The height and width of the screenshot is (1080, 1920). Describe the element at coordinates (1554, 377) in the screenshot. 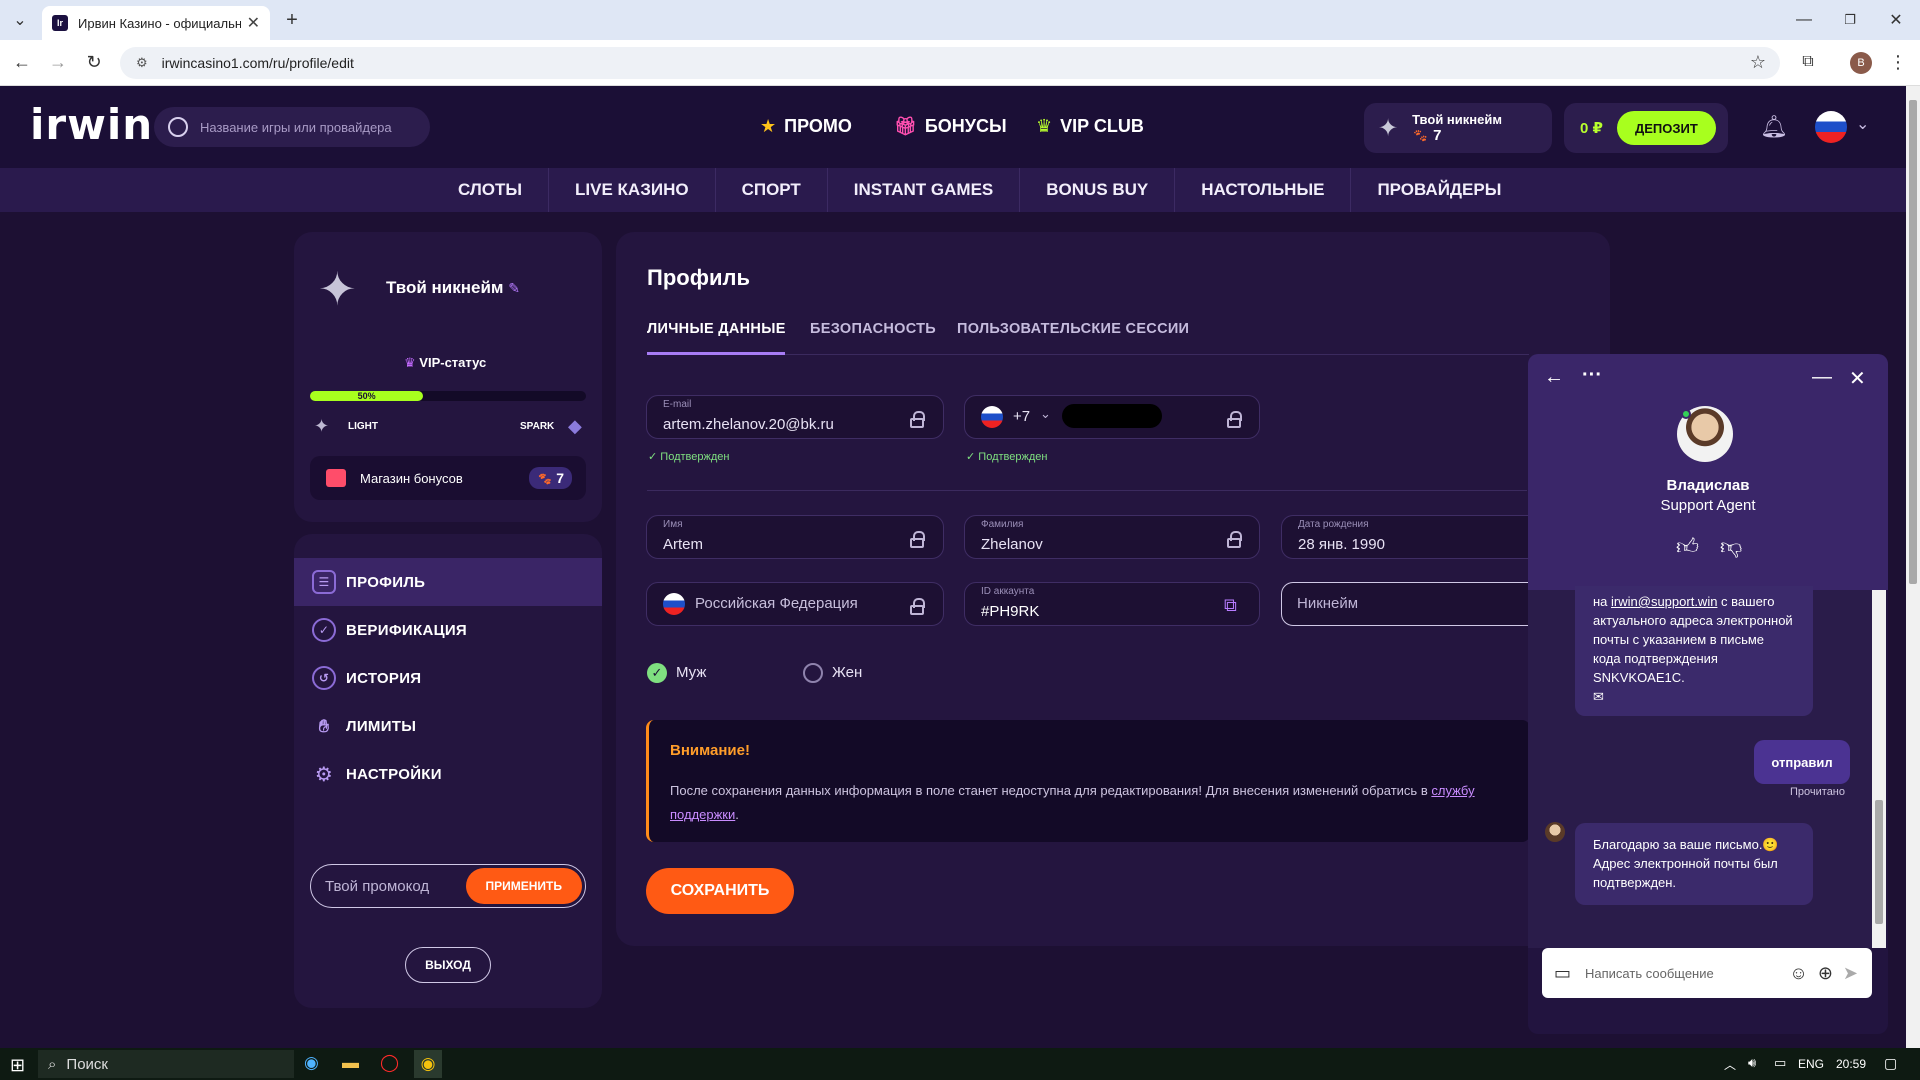

I see `chat-back-icon: ←` at that location.